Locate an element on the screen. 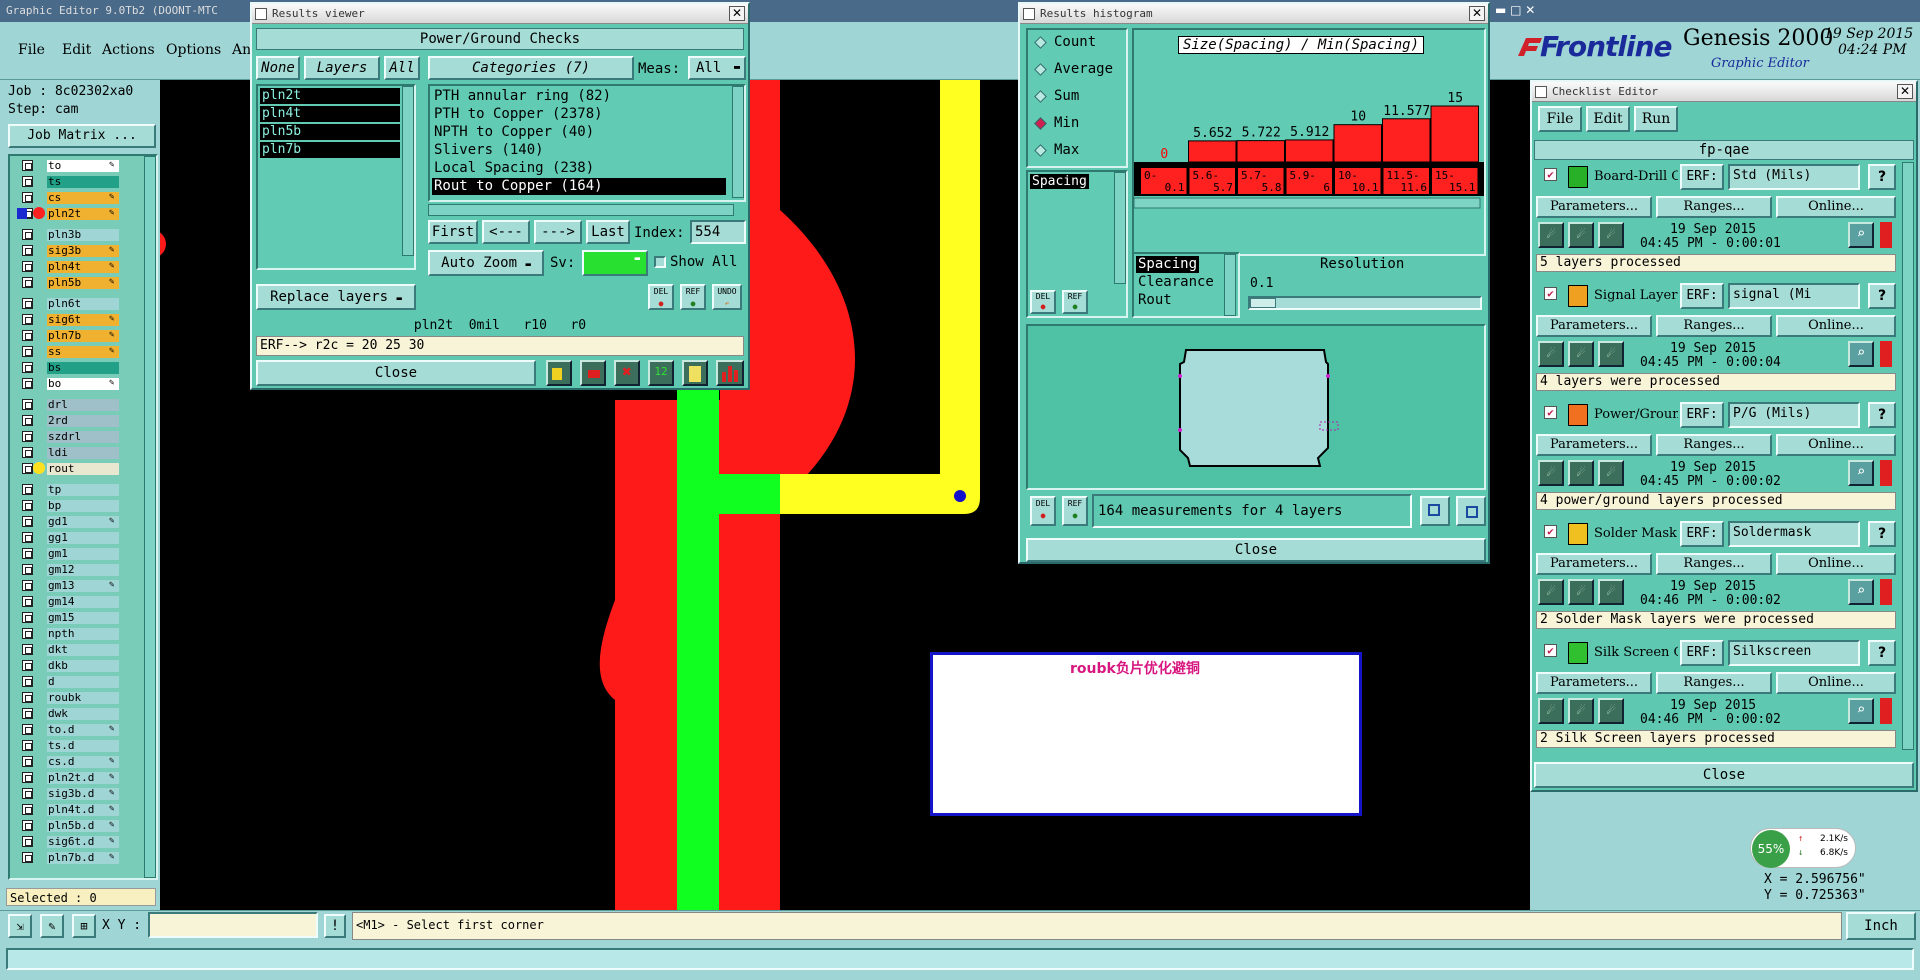 The image size is (1920, 980). menu-options: Options is located at coordinates (193, 50).